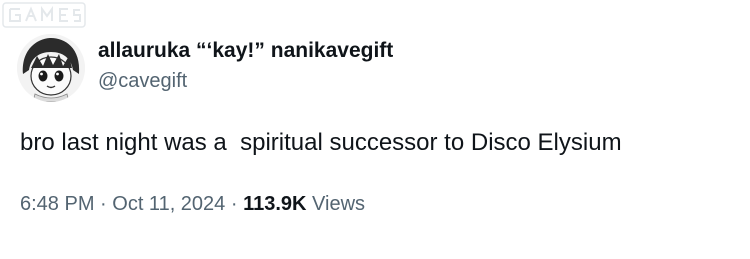  Describe the element at coordinates (336, 204) in the screenshot. I see `views-label: Views` at that location.